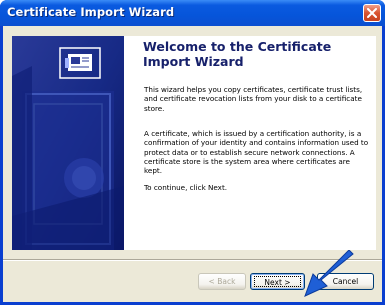 Image resolution: width=385 pixels, height=305 pixels. I want to click on arrow-pointer-icon, so click(329, 273).